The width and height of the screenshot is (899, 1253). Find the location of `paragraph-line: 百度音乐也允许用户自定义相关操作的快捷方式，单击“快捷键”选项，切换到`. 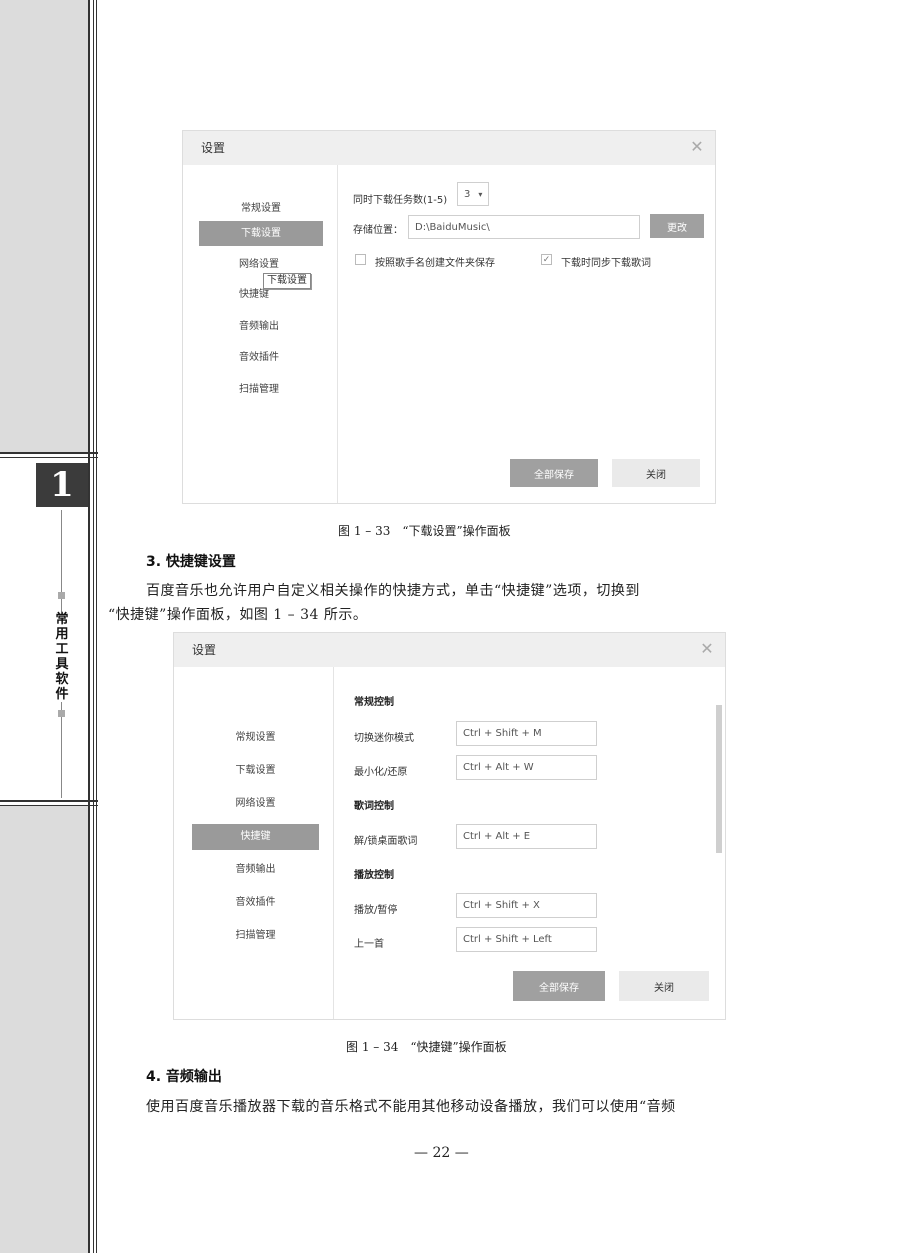

paragraph-line: 百度音乐也允许用户自定义相关操作的快捷方式，单击“快捷键”选项，切换到 is located at coordinates (393, 591).